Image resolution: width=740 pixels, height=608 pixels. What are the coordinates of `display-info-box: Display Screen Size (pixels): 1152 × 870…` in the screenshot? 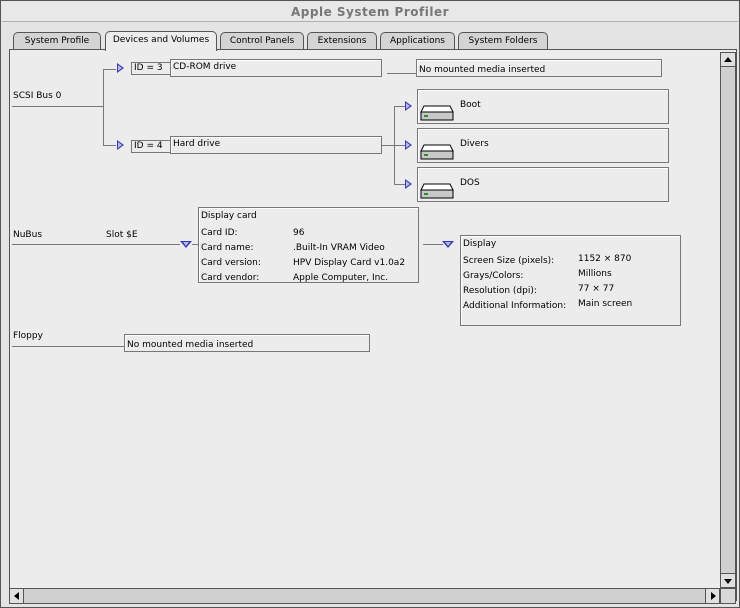 It's located at (570, 280).